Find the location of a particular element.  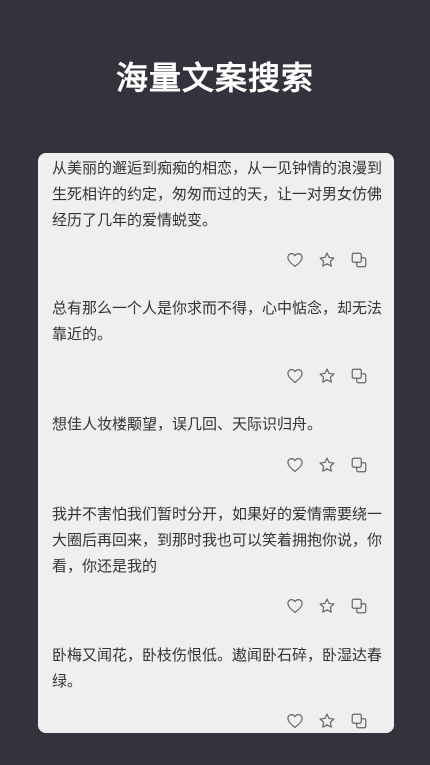

quote-item: 总有那么一个人是你求而不得，心中惦念，却无法靠近的。 is located at coordinates (217, 321).